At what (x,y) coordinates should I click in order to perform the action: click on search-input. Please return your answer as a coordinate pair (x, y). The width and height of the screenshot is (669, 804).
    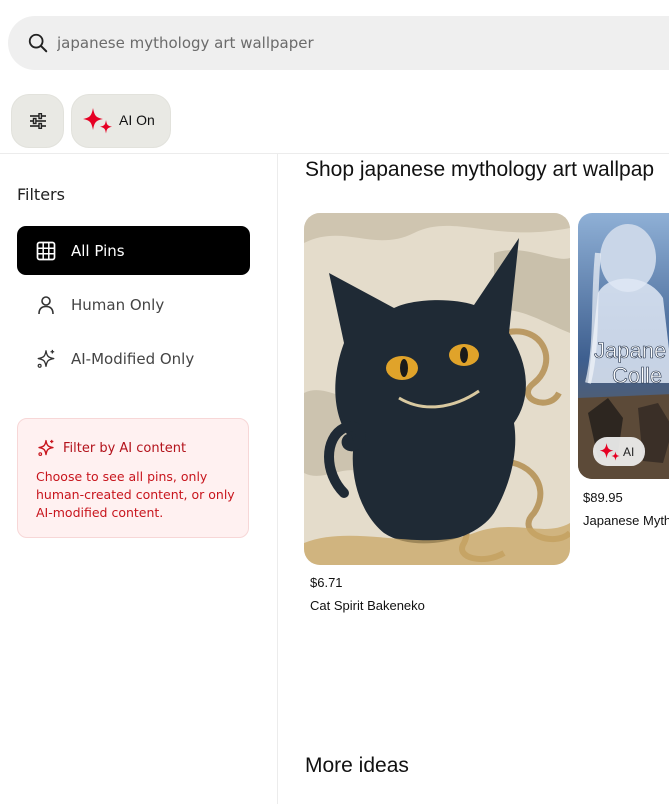
    Looking at the image, I should click on (337, 43).